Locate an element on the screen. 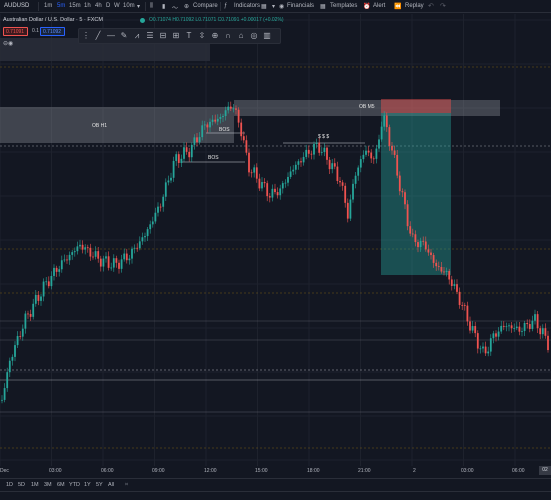 Image resolution: width=551 pixels, height=500 pixels. eye-icon: ⊖◉ is located at coordinates (8, 43).